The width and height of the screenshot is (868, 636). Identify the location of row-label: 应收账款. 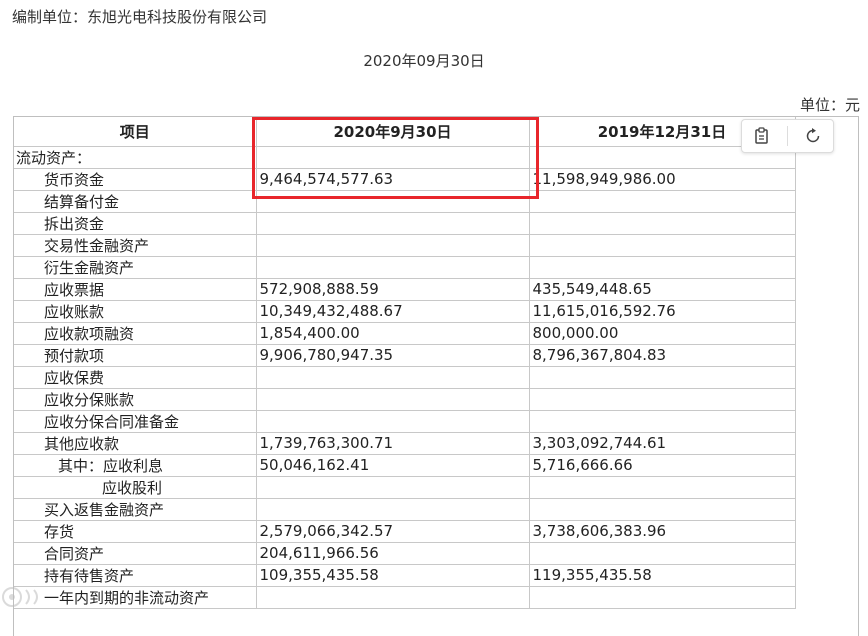
(135, 311).